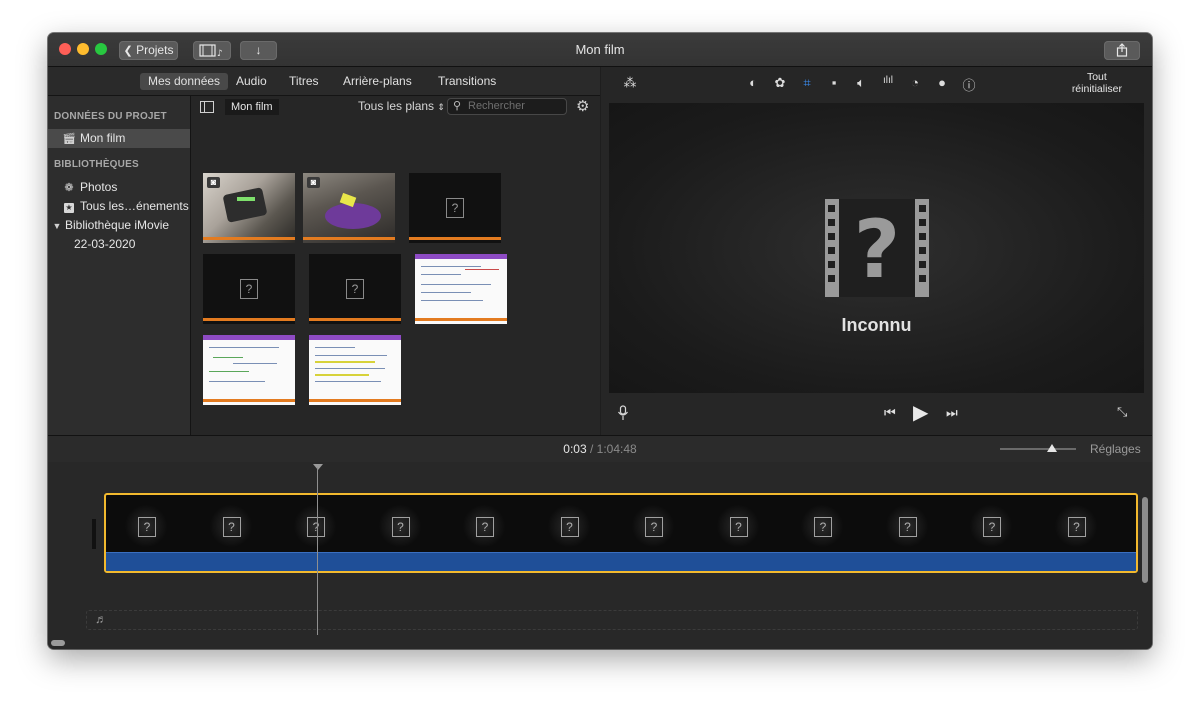 This screenshot has height=713, width=1200. Describe the element at coordinates (94, 534) in the screenshot. I see `timeline-start-marker` at that location.